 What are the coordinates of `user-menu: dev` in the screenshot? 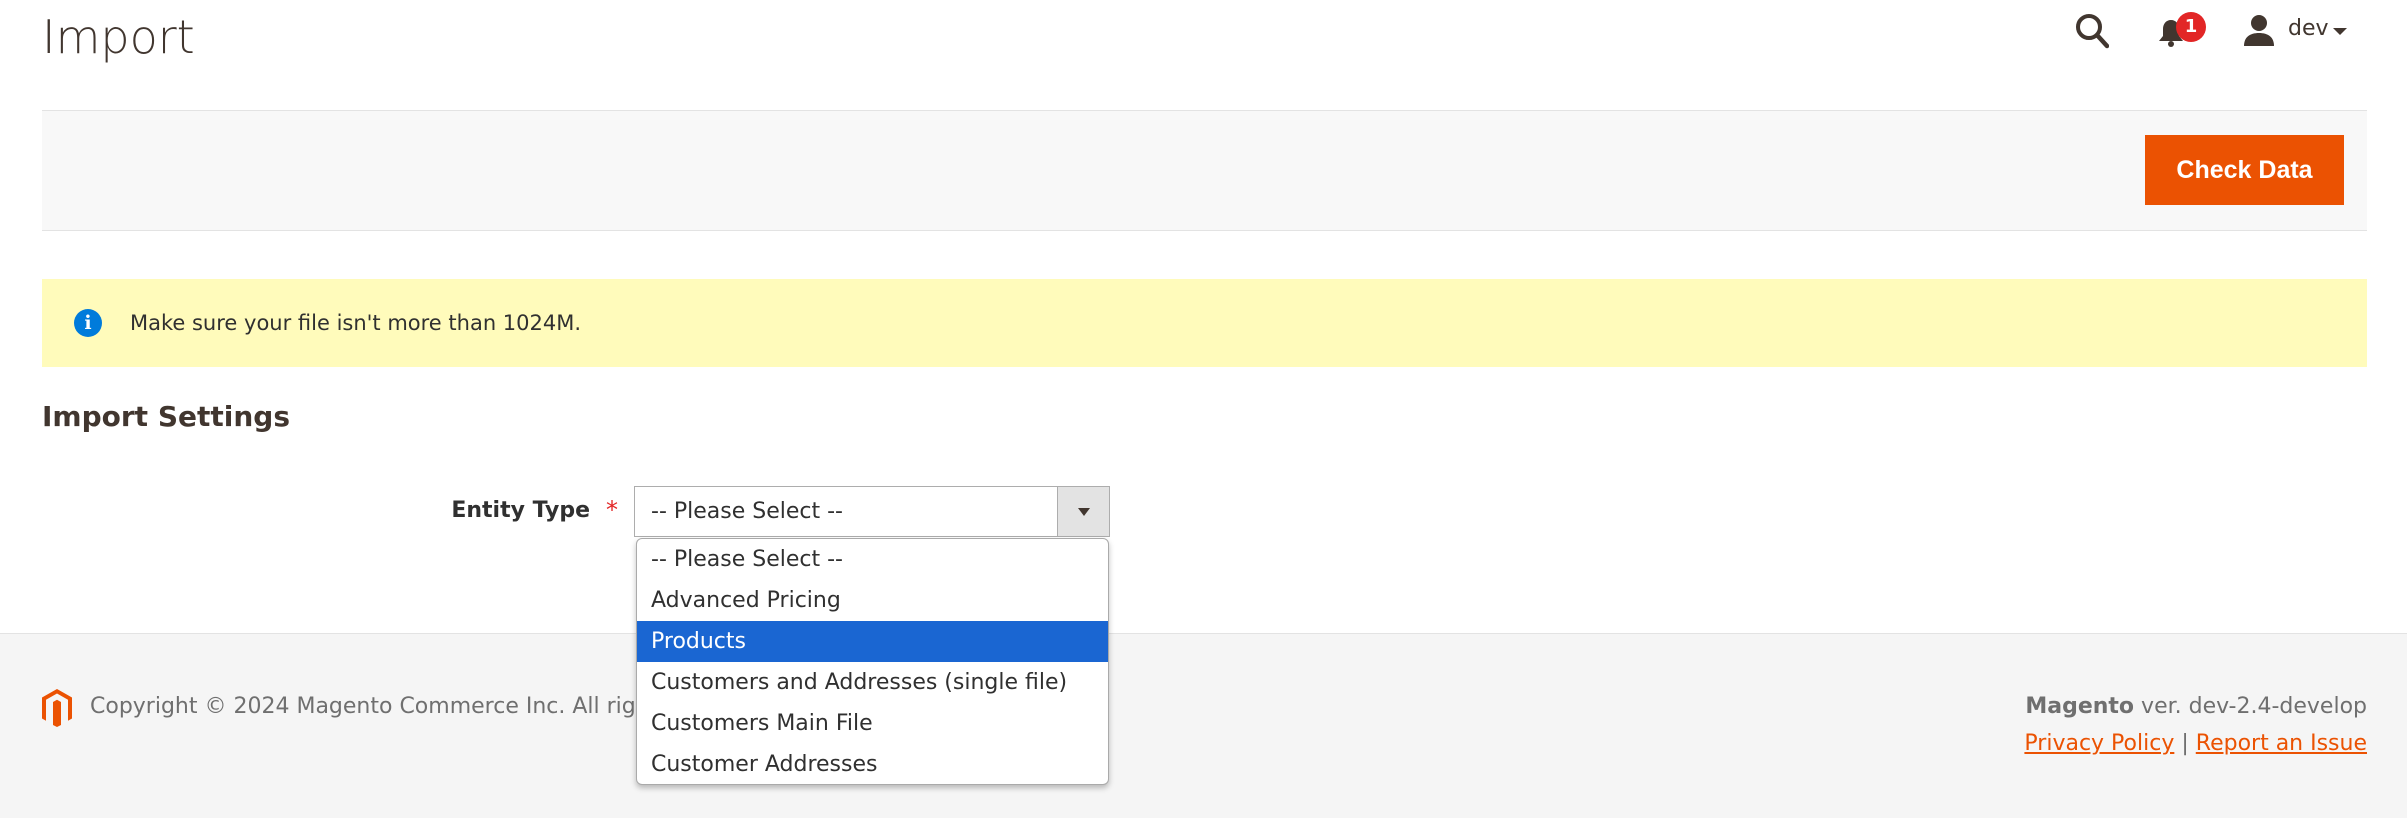 It's located at (2308, 28).